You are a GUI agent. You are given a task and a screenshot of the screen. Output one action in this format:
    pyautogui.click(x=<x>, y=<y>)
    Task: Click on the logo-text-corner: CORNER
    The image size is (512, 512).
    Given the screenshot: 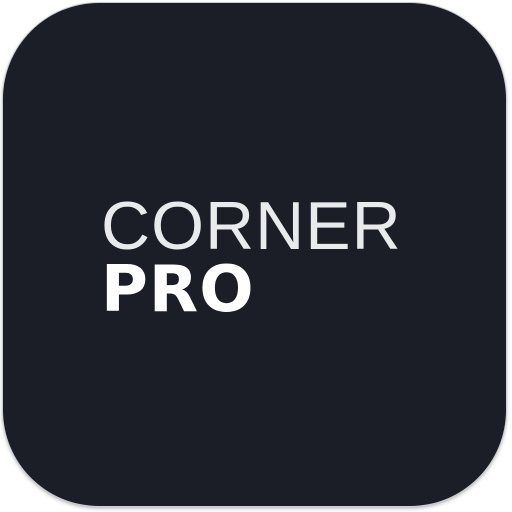 What is the action you would take?
    pyautogui.click(x=251, y=226)
    